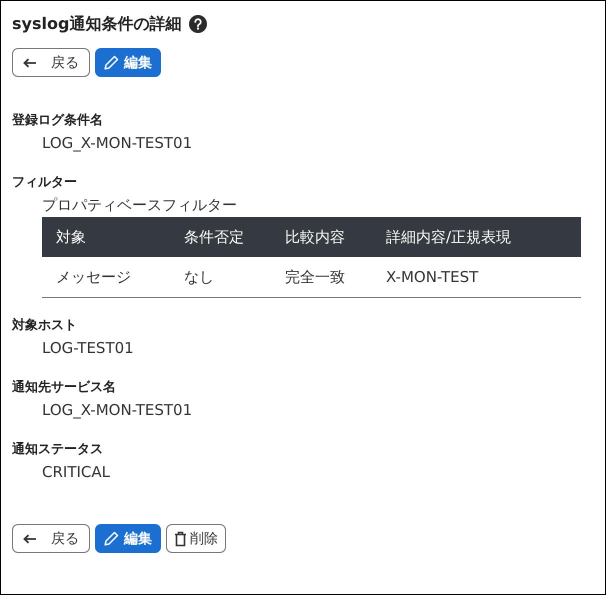 This screenshot has width=606, height=595. What do you see at coordinates (220, 237) in the screenshot?
I see `column-header: 条件否定` at bounding box center [220, 237].